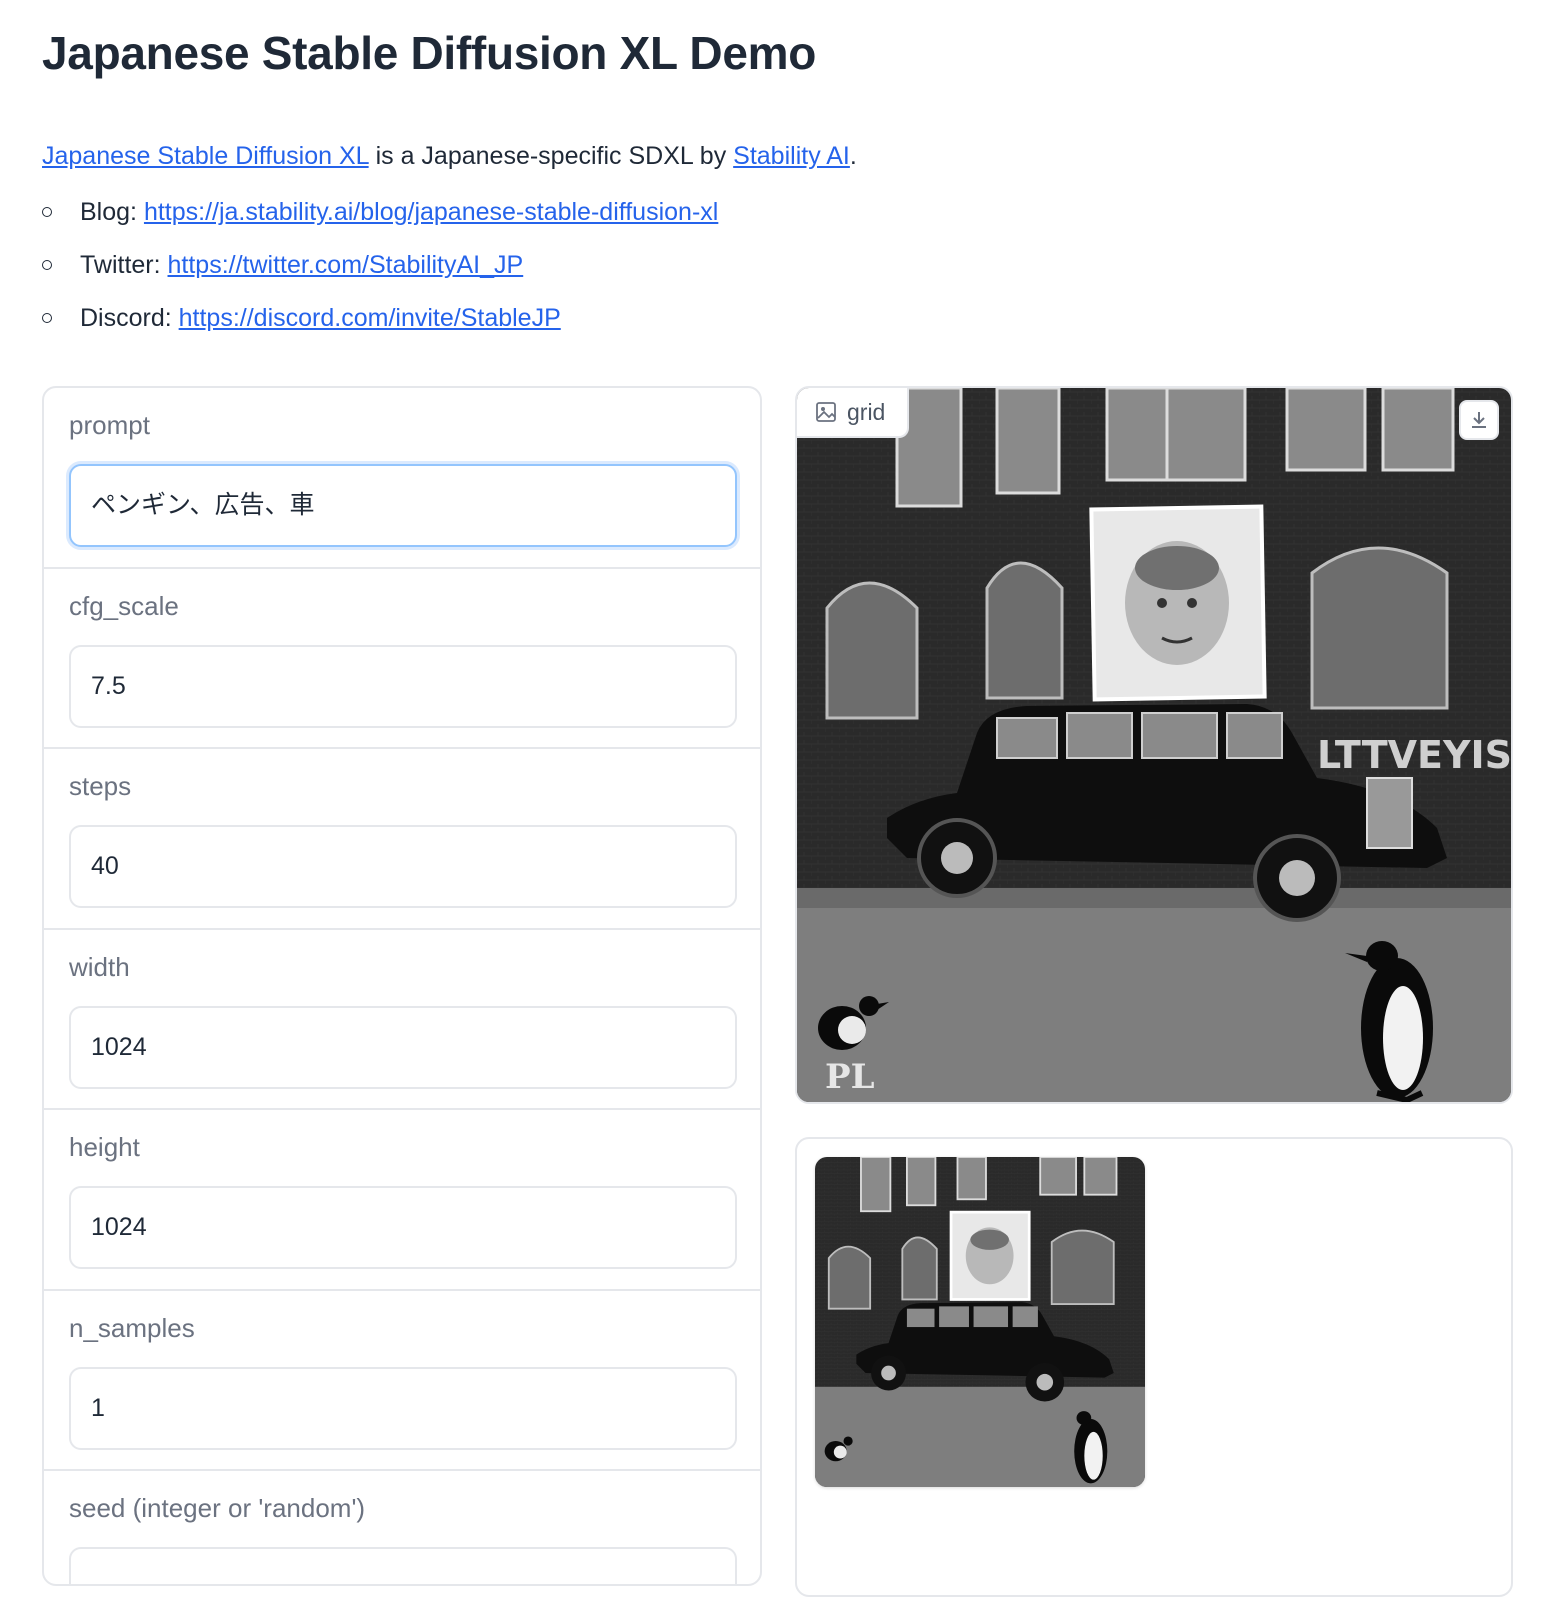 This screenshot has width=1568, height=1597. What do you see at coordinates (205, 156) in the screenshot?
I see `model-link: Japanese Stable Diffusion XL` at bounding box center [205, 156].